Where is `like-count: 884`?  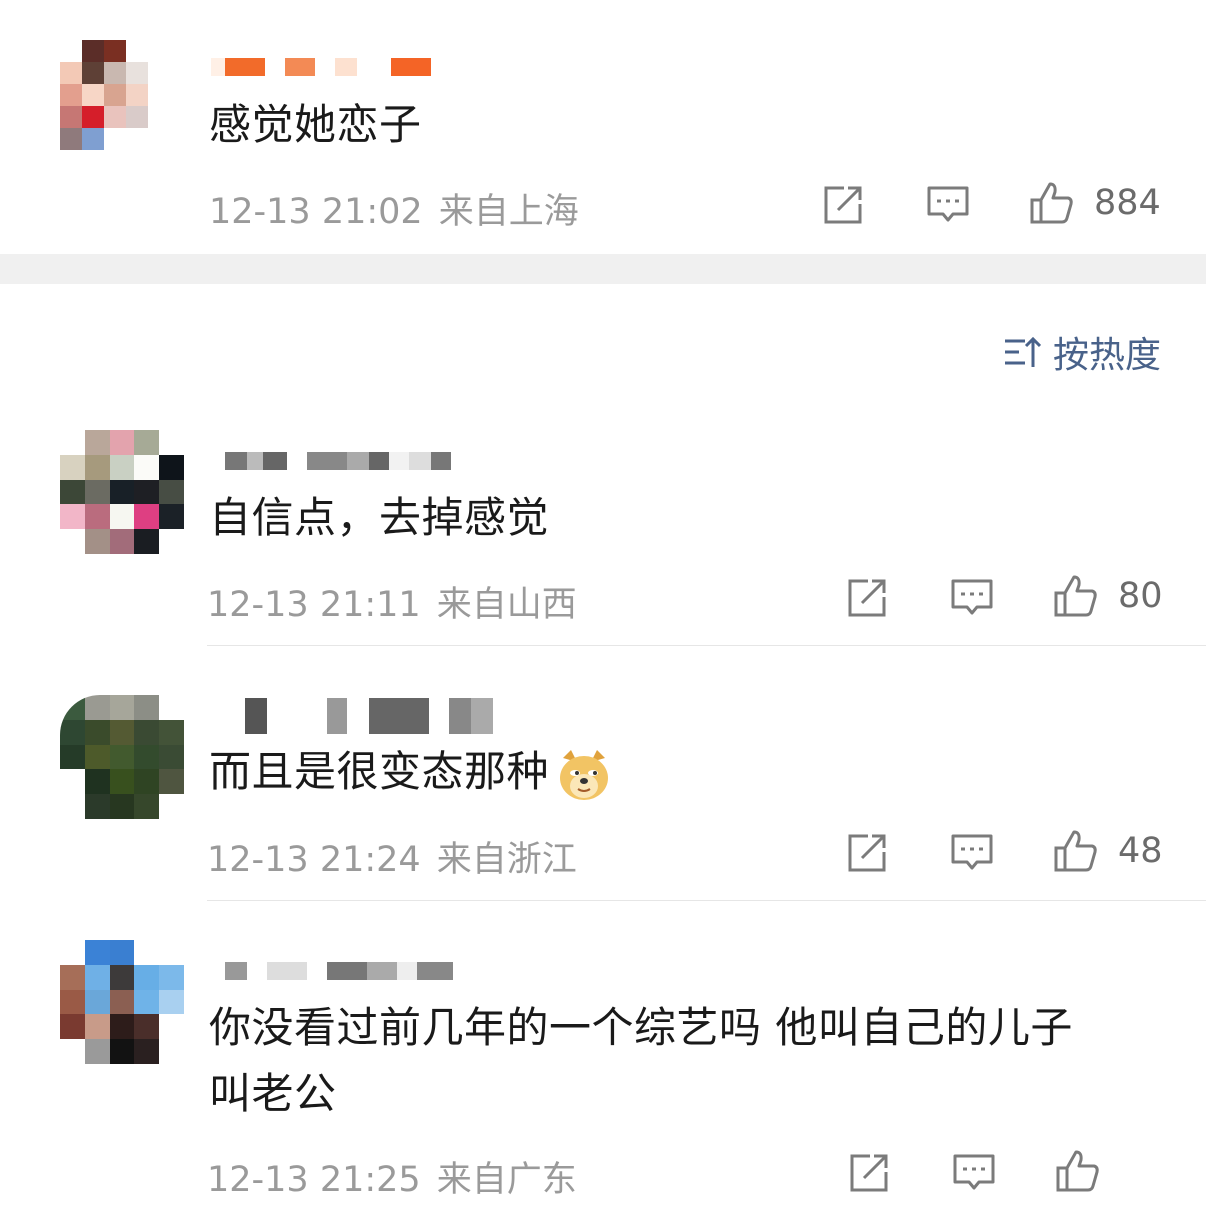 like-count: 884 is located at coordinates (1127, 203).